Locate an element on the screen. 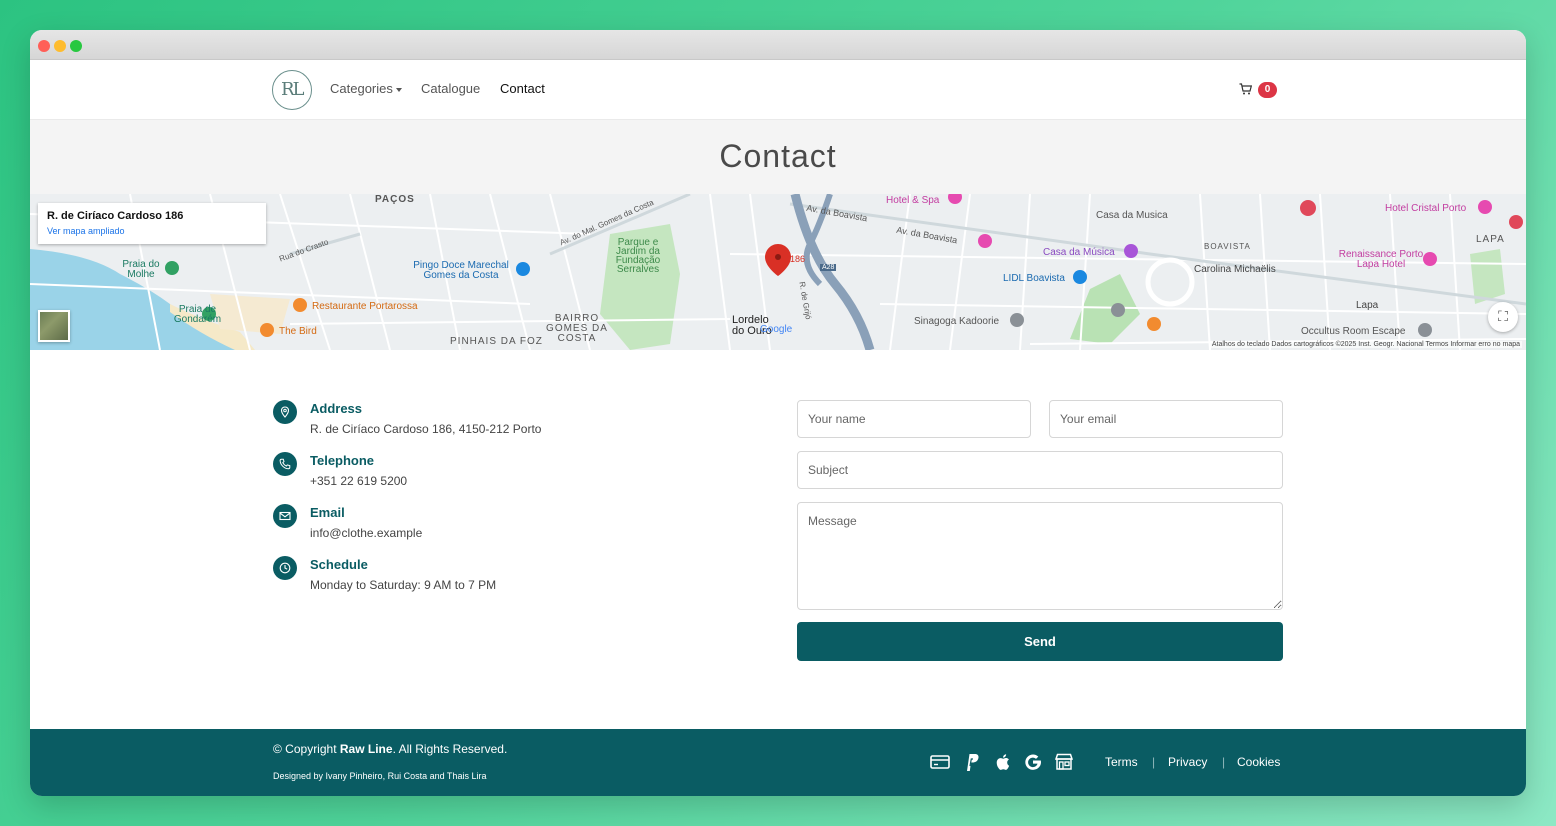  store-icon is located at coordinates (1064, 762).